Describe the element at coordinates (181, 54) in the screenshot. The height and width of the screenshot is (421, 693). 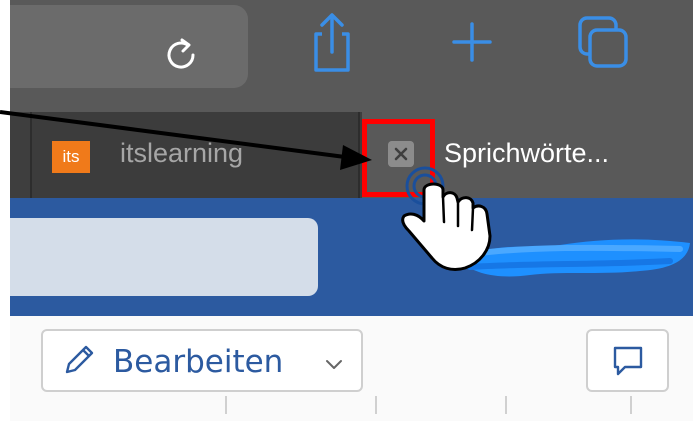
I see `reload-icon` at that location.